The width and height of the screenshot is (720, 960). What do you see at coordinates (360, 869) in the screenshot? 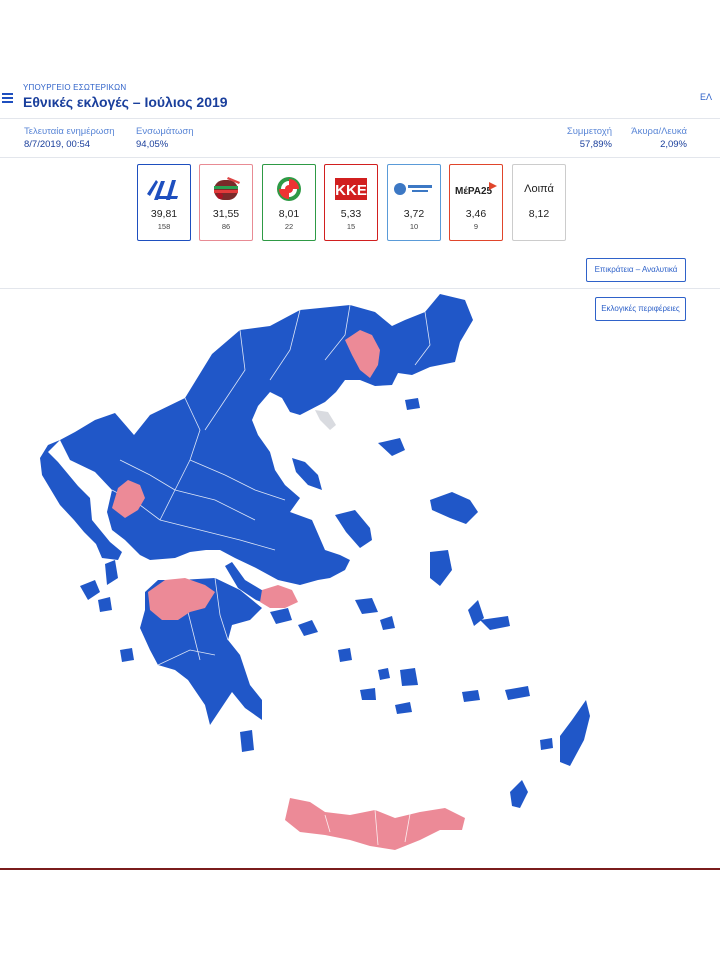
I see `page-bottom-border` at bounding box center [360, 869].